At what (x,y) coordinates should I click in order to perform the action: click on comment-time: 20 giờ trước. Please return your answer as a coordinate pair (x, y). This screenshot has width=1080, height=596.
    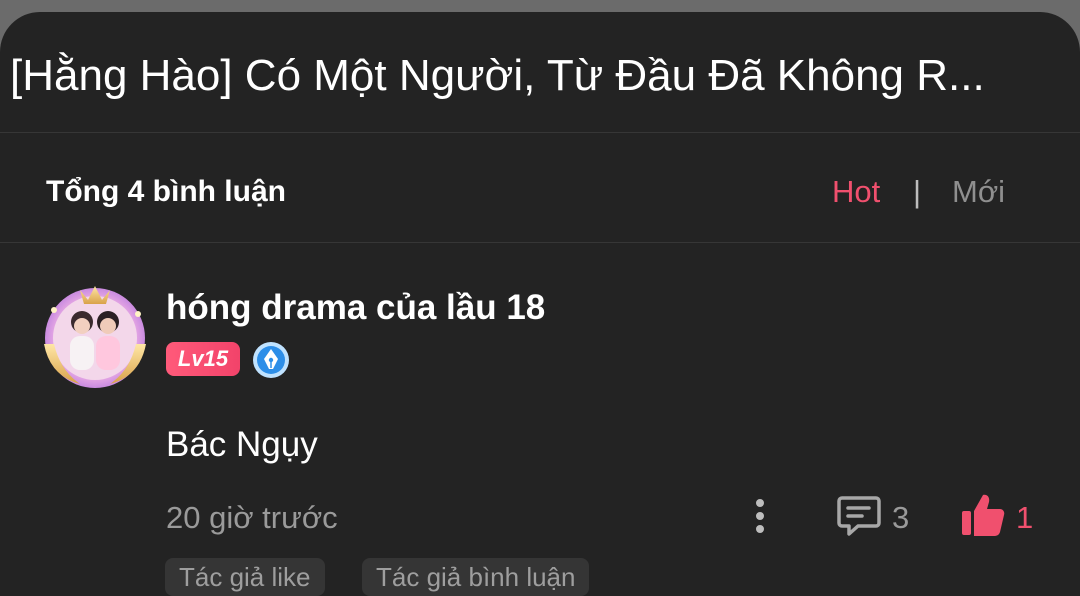
    Looking at the image, I should click on (252, 517).